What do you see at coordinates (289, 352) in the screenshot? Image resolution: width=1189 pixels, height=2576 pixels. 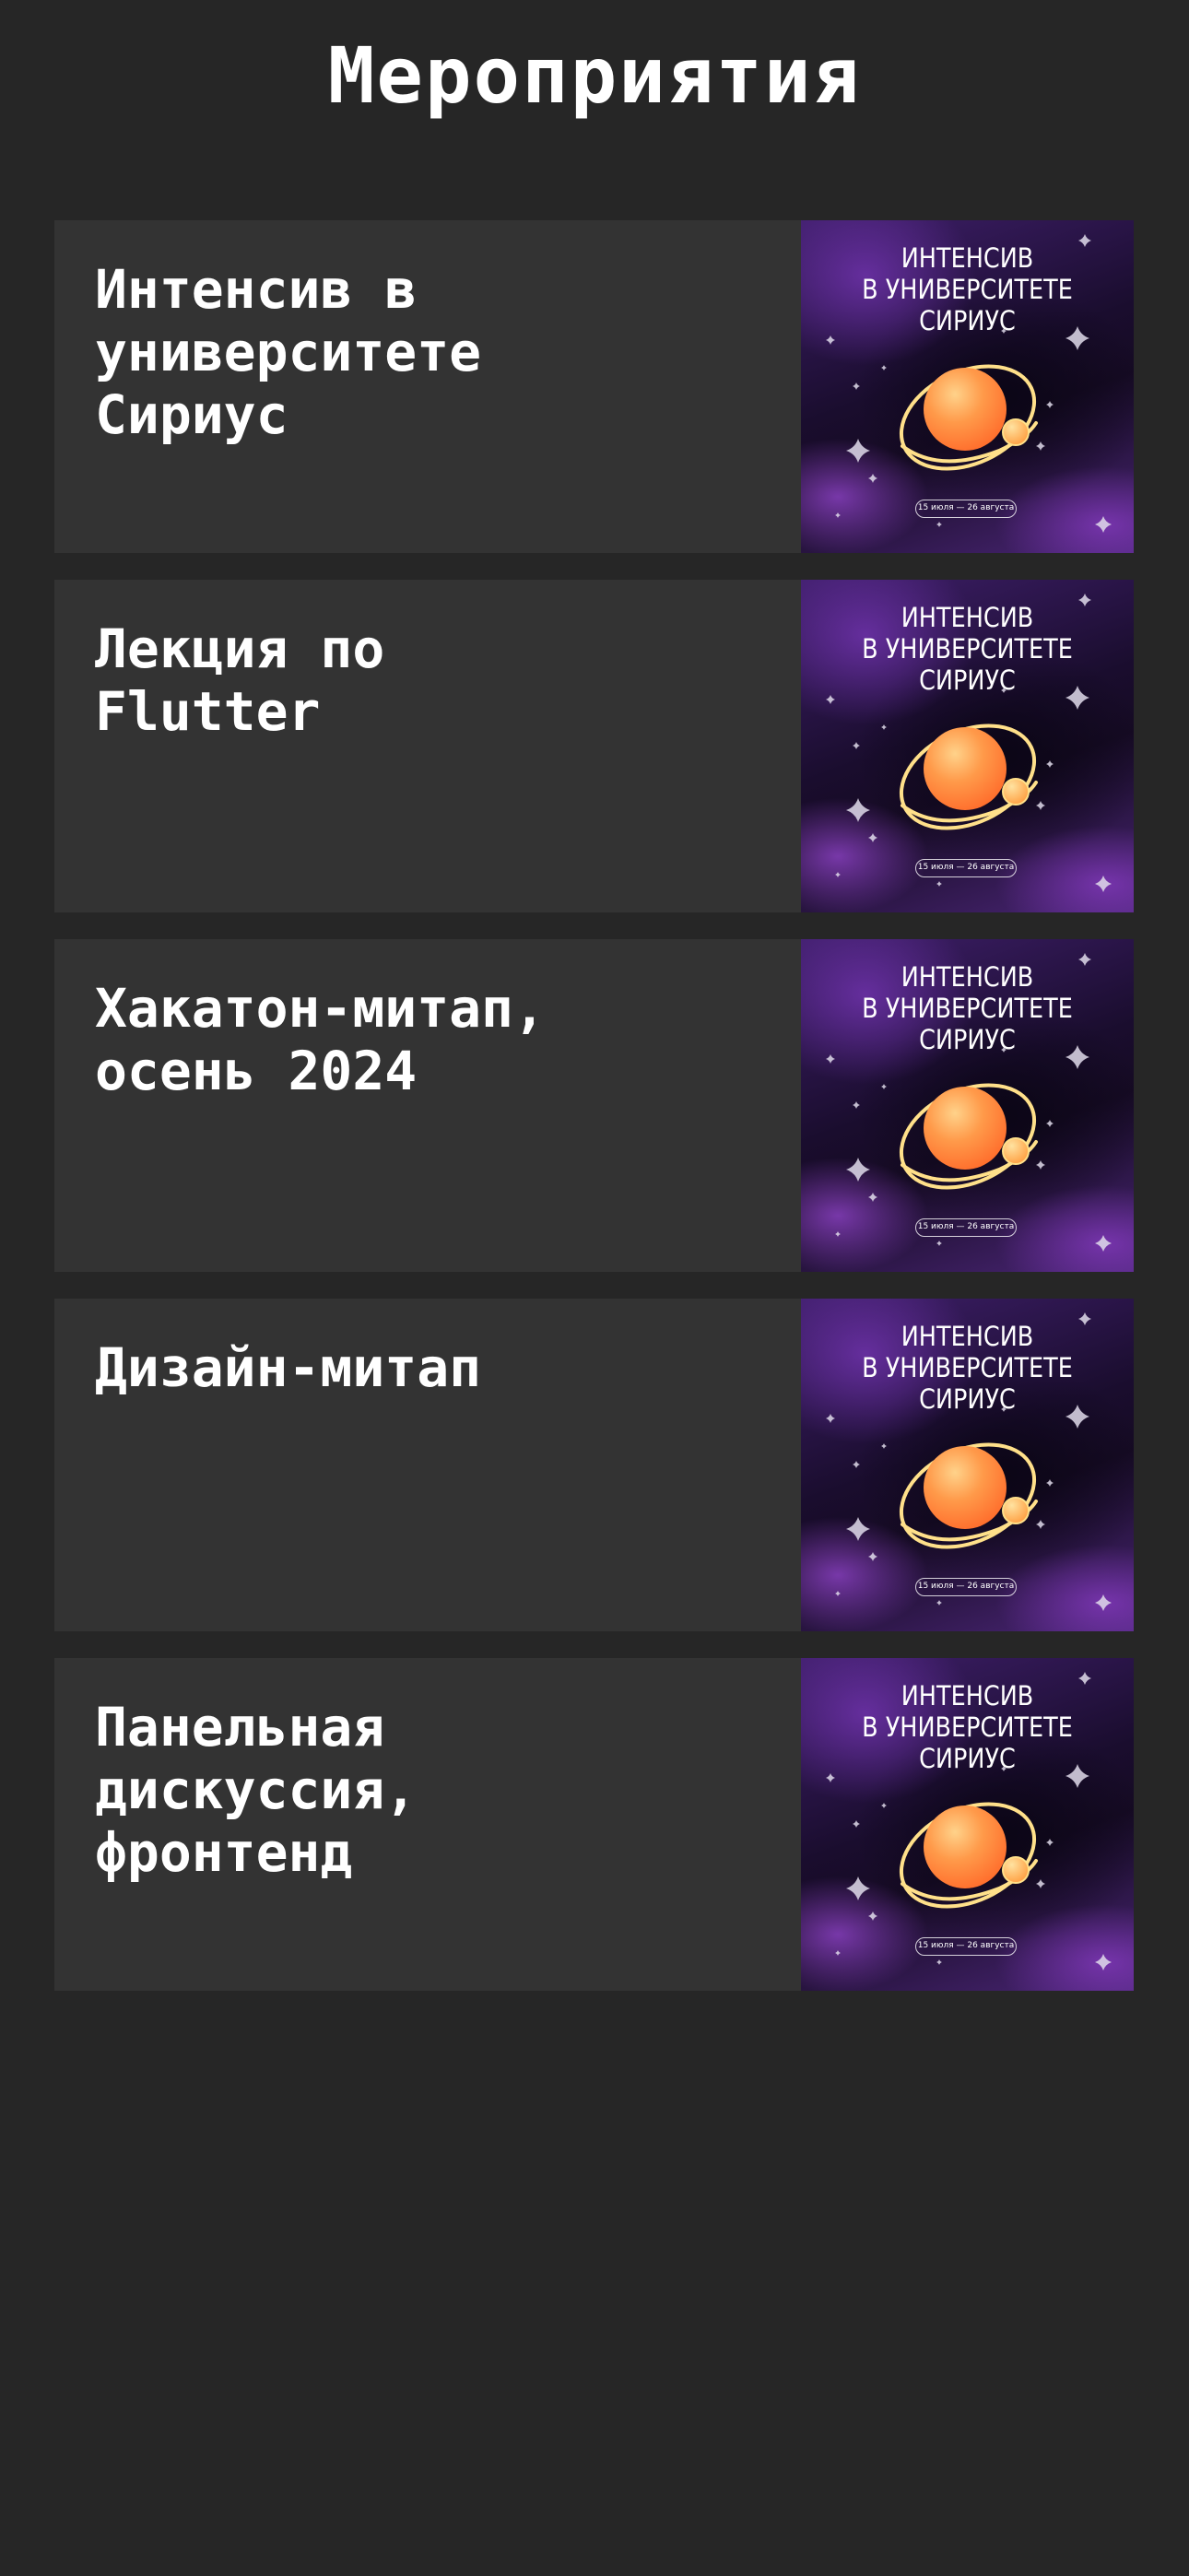 I see `event-title: Интенсив в университете Сириус` at bounding box center [289, 352].